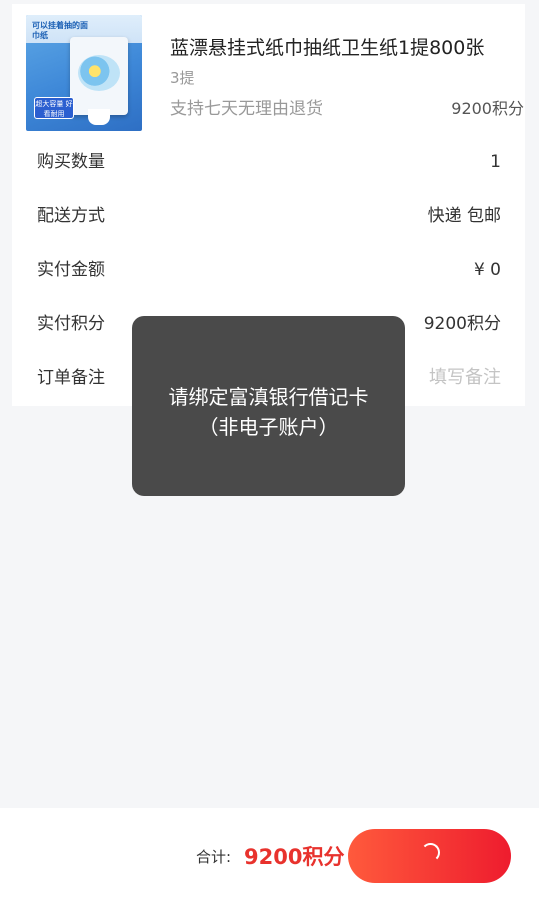 The width and height of the screenshot is (539, 904). I want to click on quantity-row: 购买数量 1, so click(269, 162).